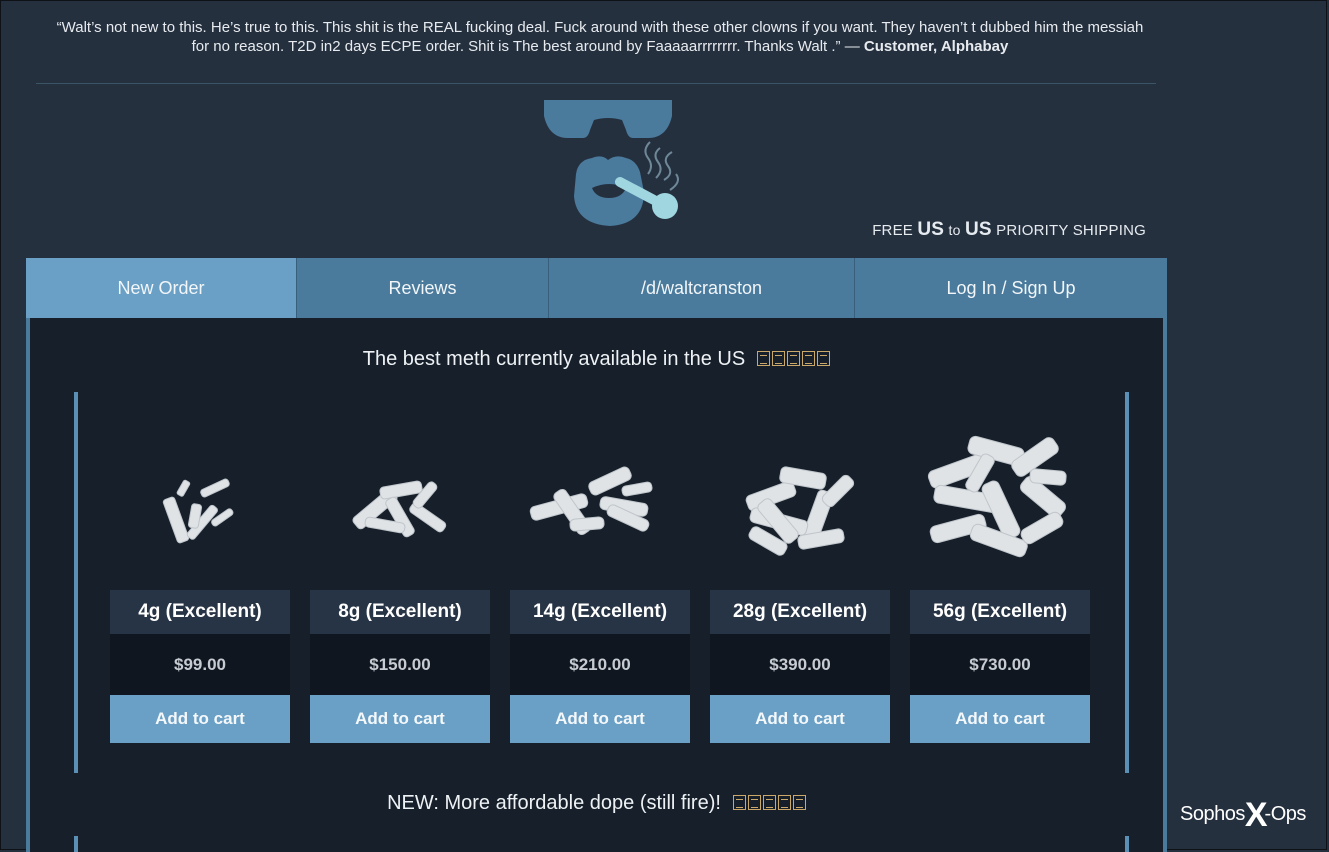 The image size is (1329, 852). Describe the element at coordinates (1071, 230) in the screenshot. I see `shipping-priority: PRIORITY SHIPPING` at that location.